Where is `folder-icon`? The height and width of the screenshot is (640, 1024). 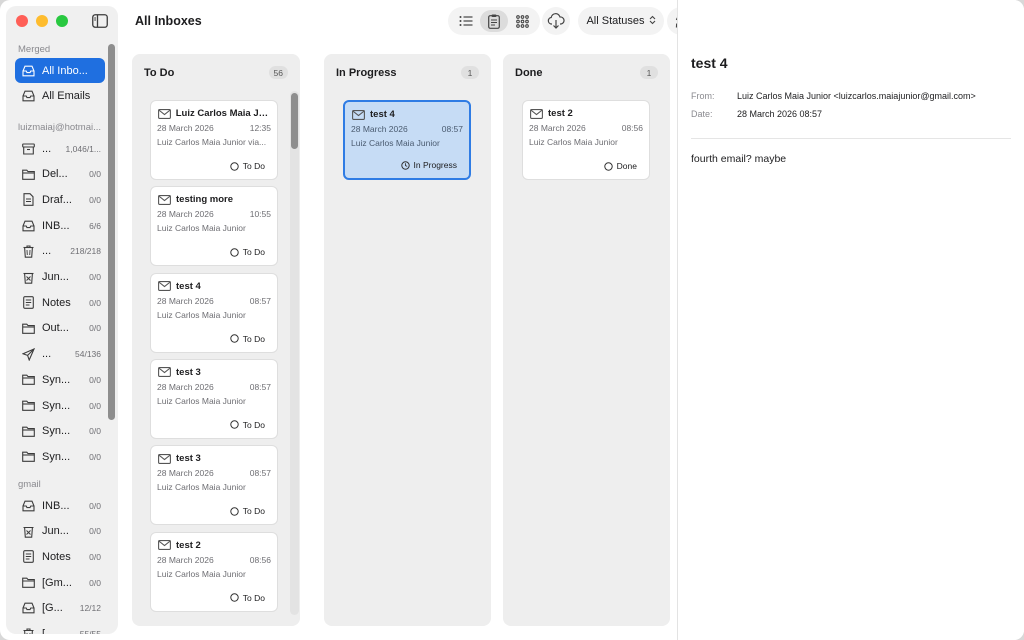
folder-icon is located at coordinates (28, 431).